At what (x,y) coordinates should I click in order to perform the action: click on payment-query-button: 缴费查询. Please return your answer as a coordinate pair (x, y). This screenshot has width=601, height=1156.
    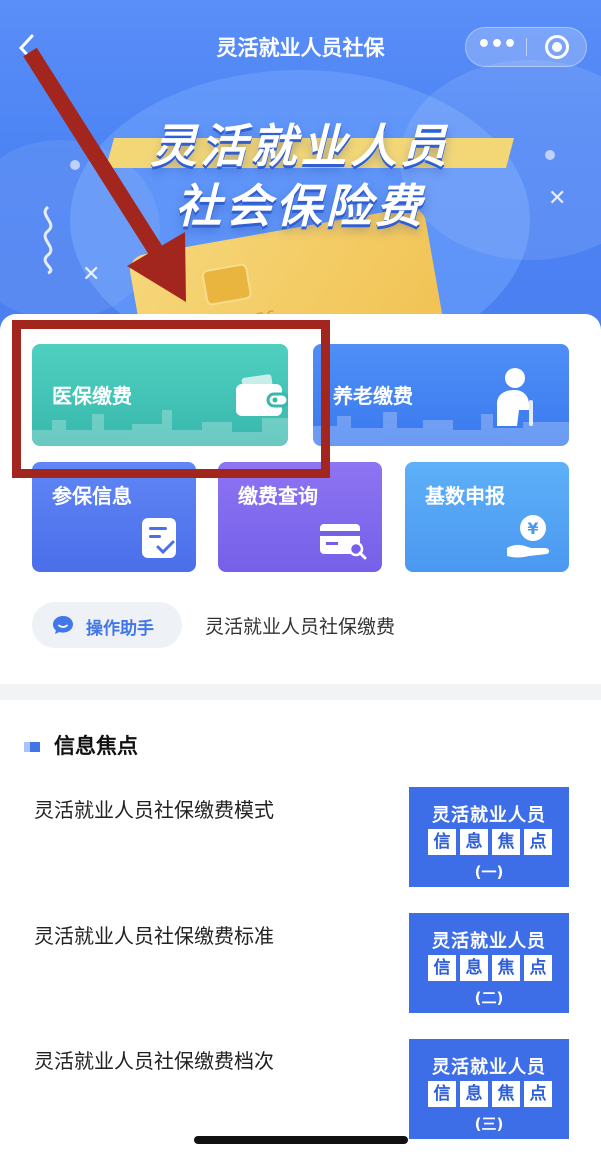
    Looking at the image, I should click on (300, 517).